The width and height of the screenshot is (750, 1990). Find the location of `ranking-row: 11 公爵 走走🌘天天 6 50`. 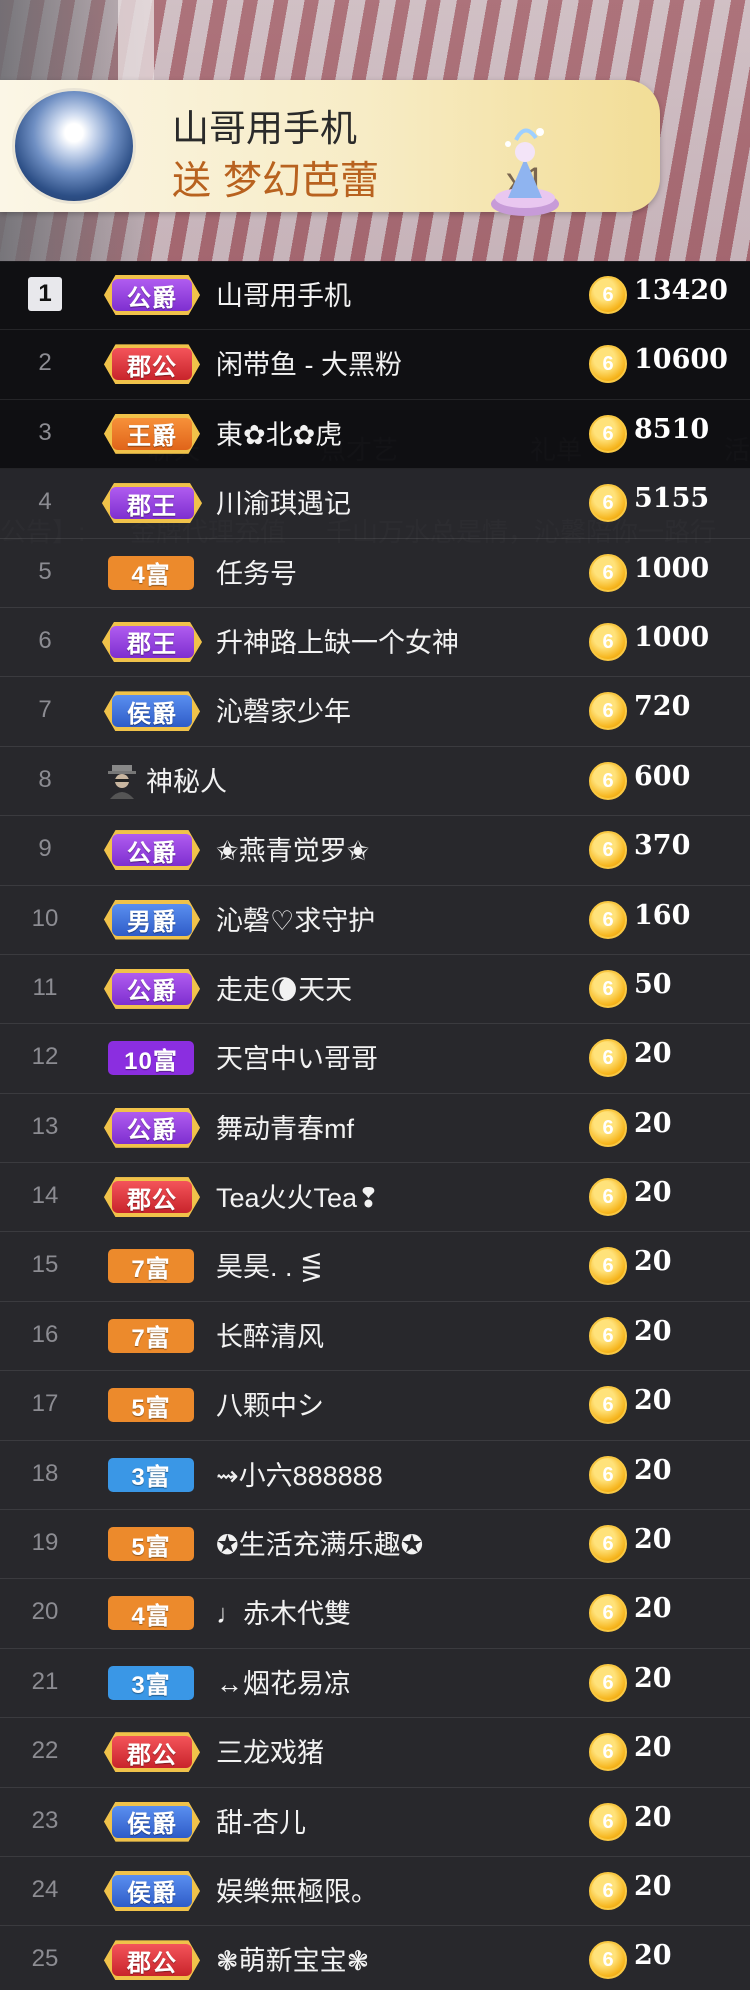

ranking-row: 11 公爵 走走🌘天天 6 50 is located at coordinates (375, 989).